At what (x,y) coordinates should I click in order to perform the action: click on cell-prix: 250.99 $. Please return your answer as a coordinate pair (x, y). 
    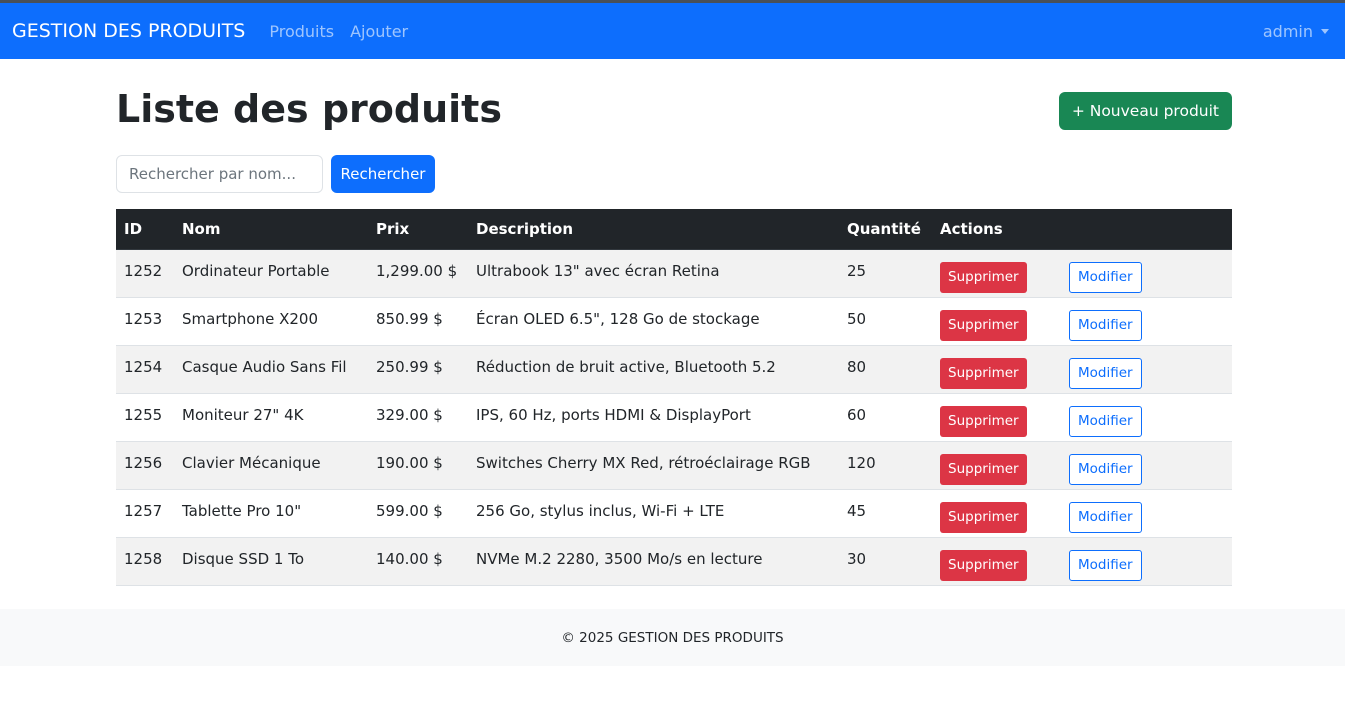
    Looking at the image, I should click on (418, 369).